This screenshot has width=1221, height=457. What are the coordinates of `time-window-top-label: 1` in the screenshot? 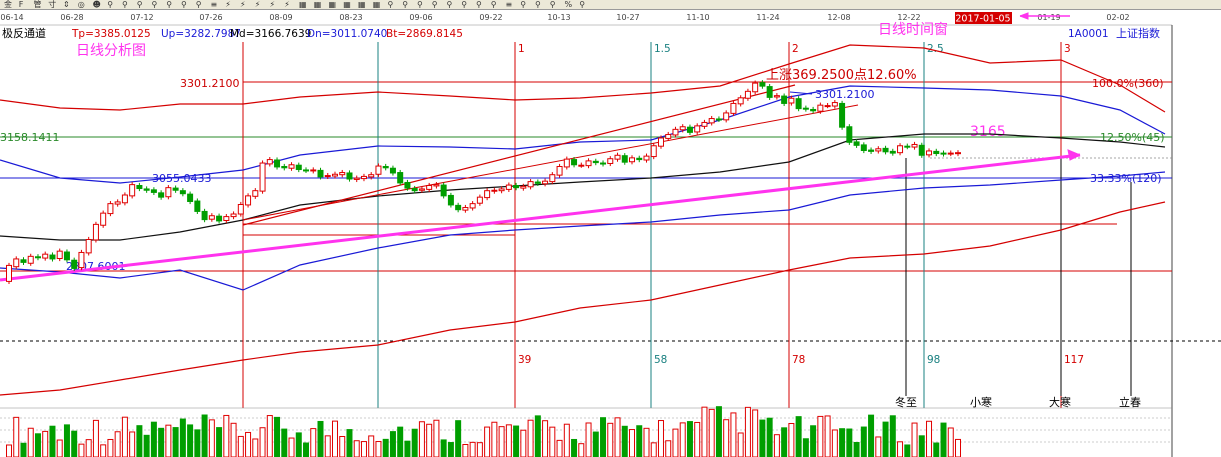 It's located at (521, 49).